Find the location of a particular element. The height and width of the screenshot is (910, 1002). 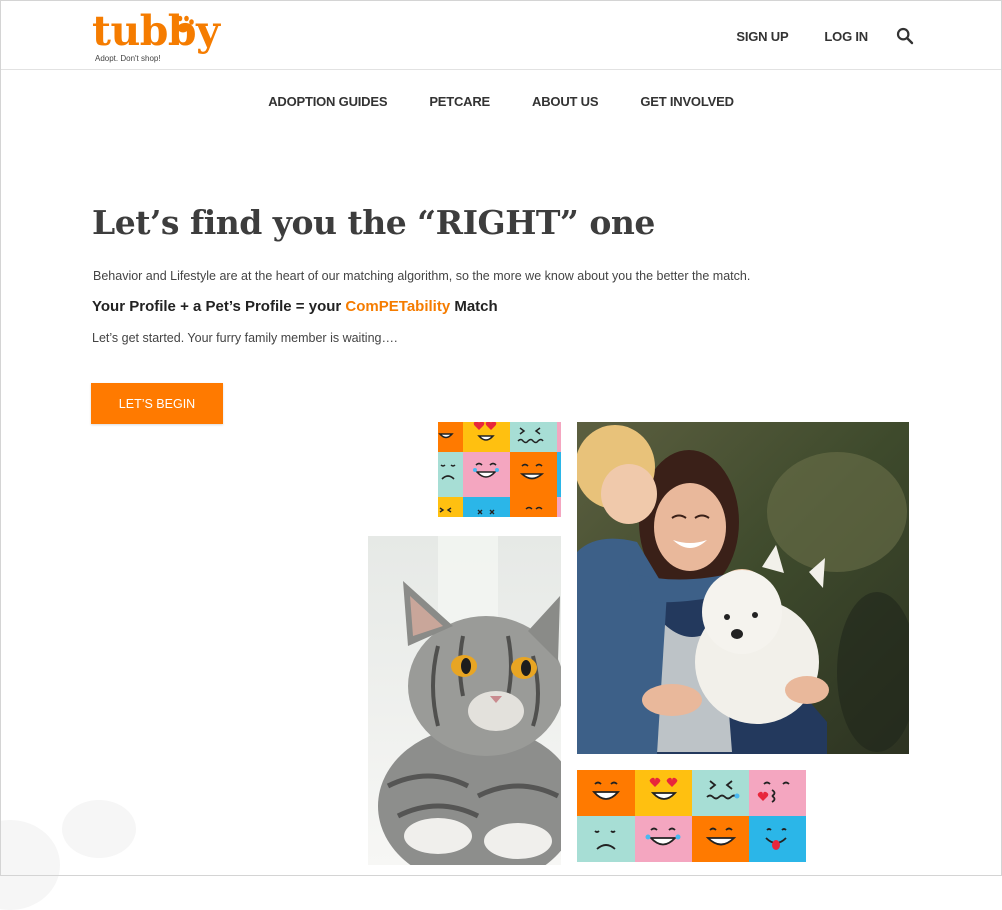

logo-wordmark: tubby is located at coordinates (156, 31).